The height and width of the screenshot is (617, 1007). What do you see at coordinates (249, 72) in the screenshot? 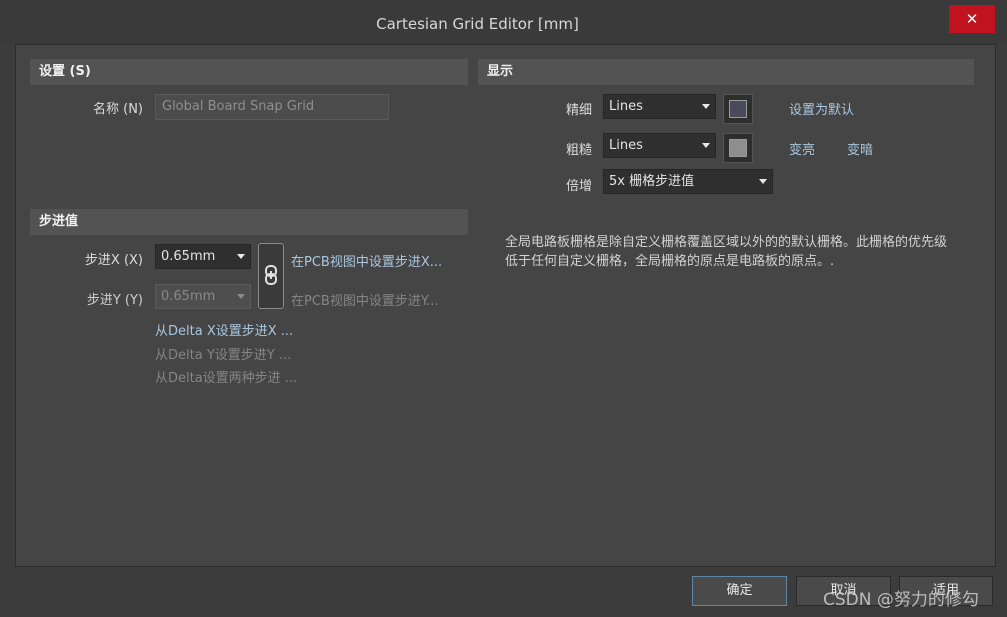
I see `settings-header: 设置 (S)` at bounding box center [249, 72].